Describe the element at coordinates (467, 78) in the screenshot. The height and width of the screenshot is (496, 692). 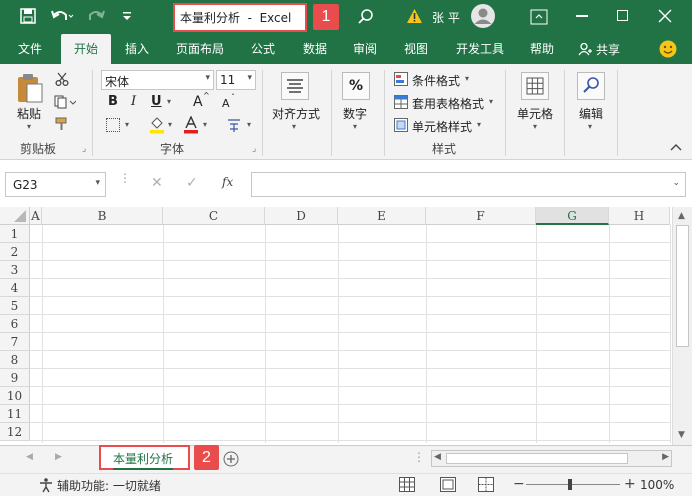
I see `conditional-format-dropdown-icon: ▾` at that location.